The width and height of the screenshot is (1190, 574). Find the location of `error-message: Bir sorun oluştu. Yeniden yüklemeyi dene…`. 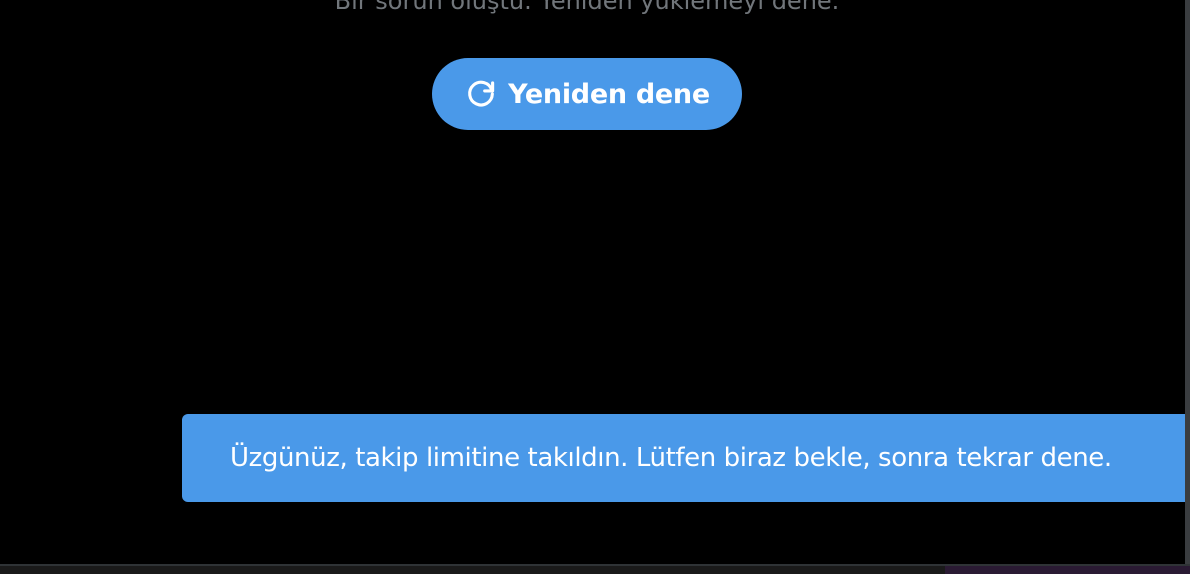

error-message: Bir sorun oluştu. Yeniden yüklemeyi dene… is located at coordinates (587, 7).